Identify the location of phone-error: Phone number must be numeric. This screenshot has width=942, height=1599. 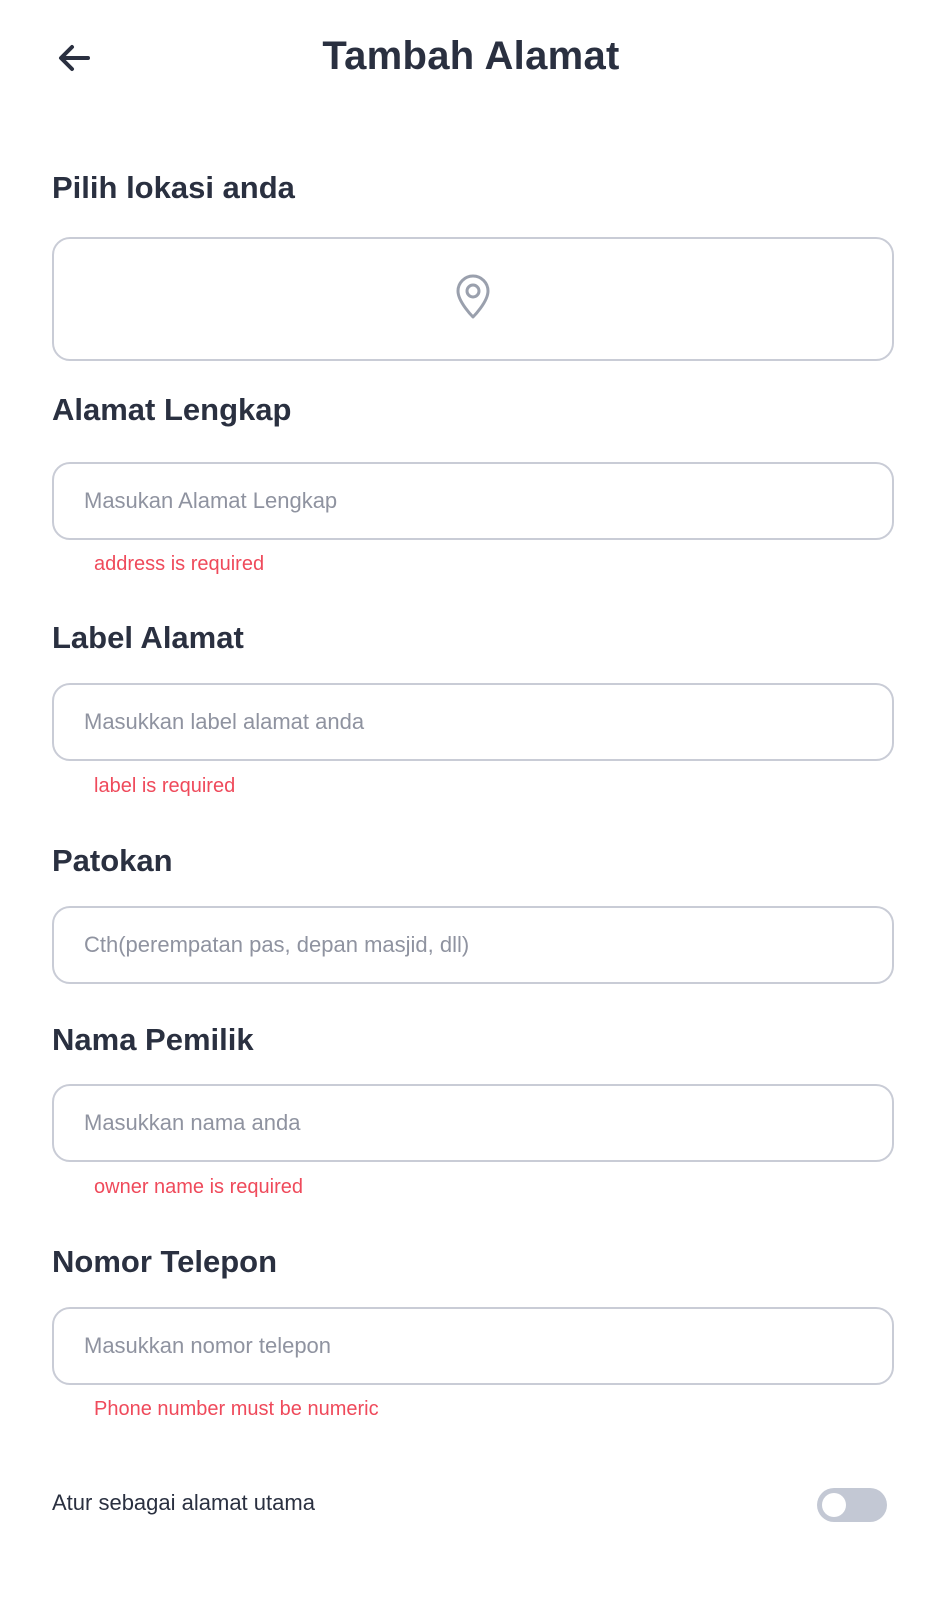
(236, 1409).